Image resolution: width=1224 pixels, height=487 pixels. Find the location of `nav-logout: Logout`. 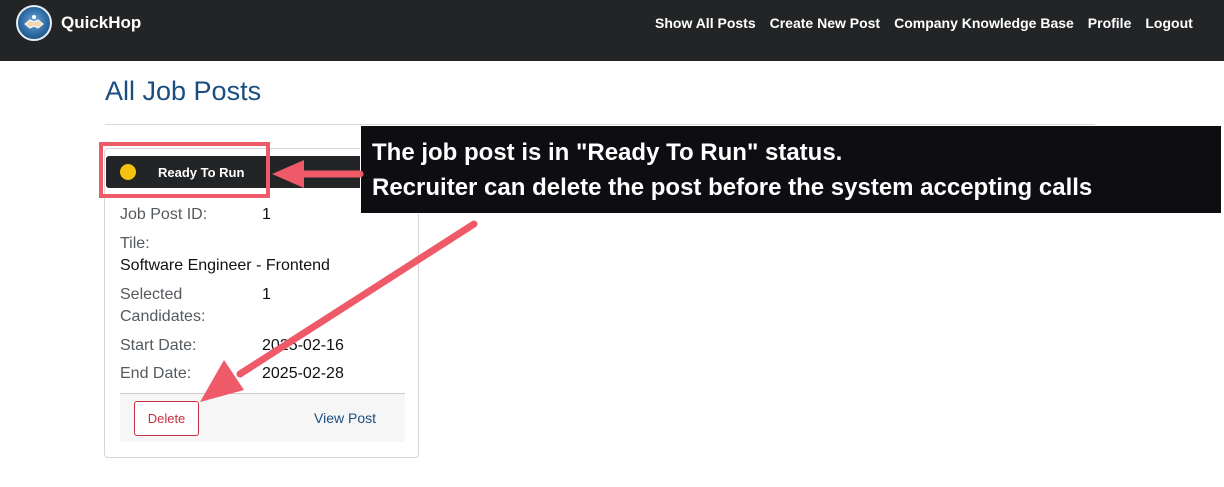

nav-logout: Logout is located at coordinates (1168, 23).